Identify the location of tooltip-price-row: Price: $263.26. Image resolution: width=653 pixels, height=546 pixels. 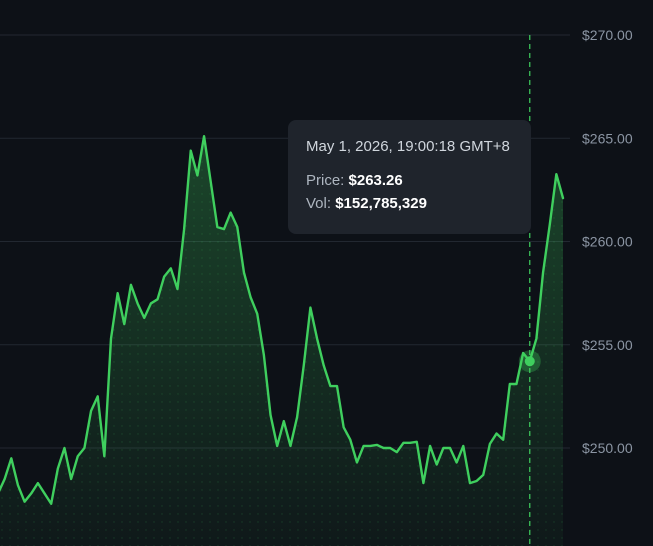
(418, 180).